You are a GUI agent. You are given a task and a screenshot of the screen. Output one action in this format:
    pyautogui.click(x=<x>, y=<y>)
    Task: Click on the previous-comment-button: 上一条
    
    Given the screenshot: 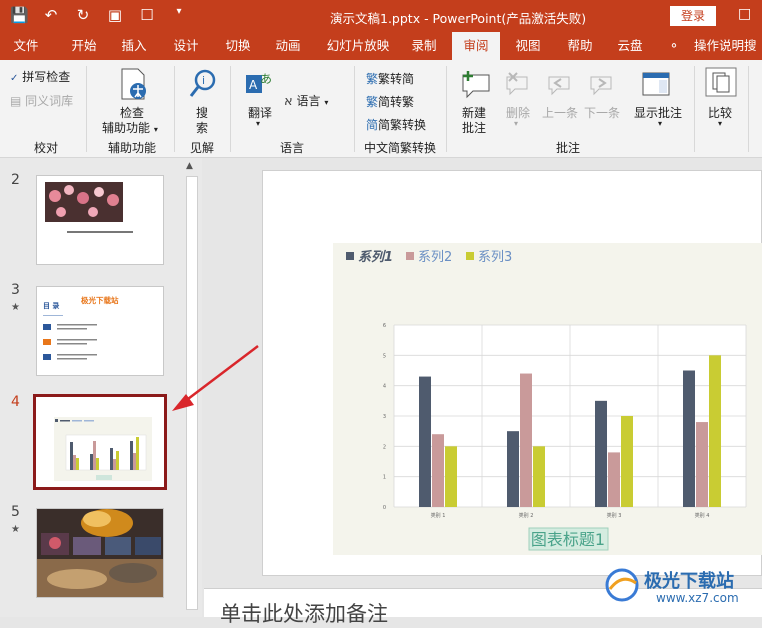 What is the action you would take?
    pyautogui.click(x=560, y=112)
    